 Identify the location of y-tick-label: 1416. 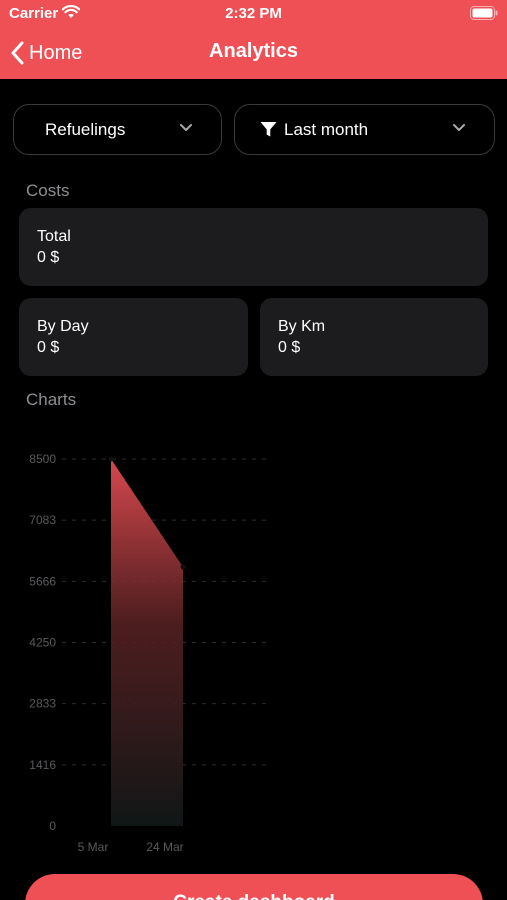
(42, 765).